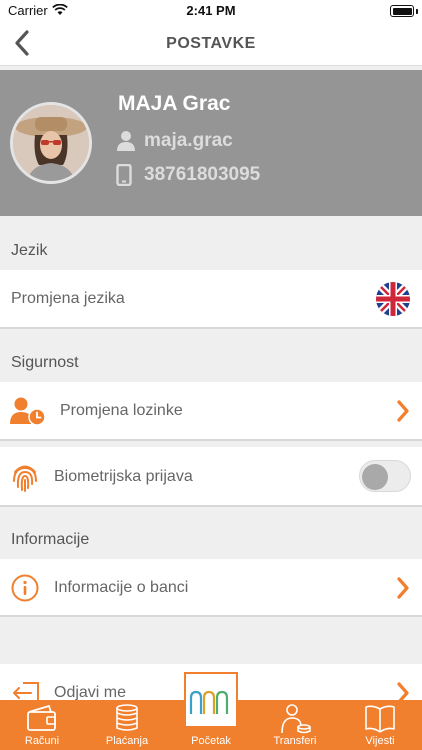 The height and width of the screenshot is (750, 422). Describe the element at coordinates (296, 719) in the screenshot. I see `transfer-person-icon` at that location.